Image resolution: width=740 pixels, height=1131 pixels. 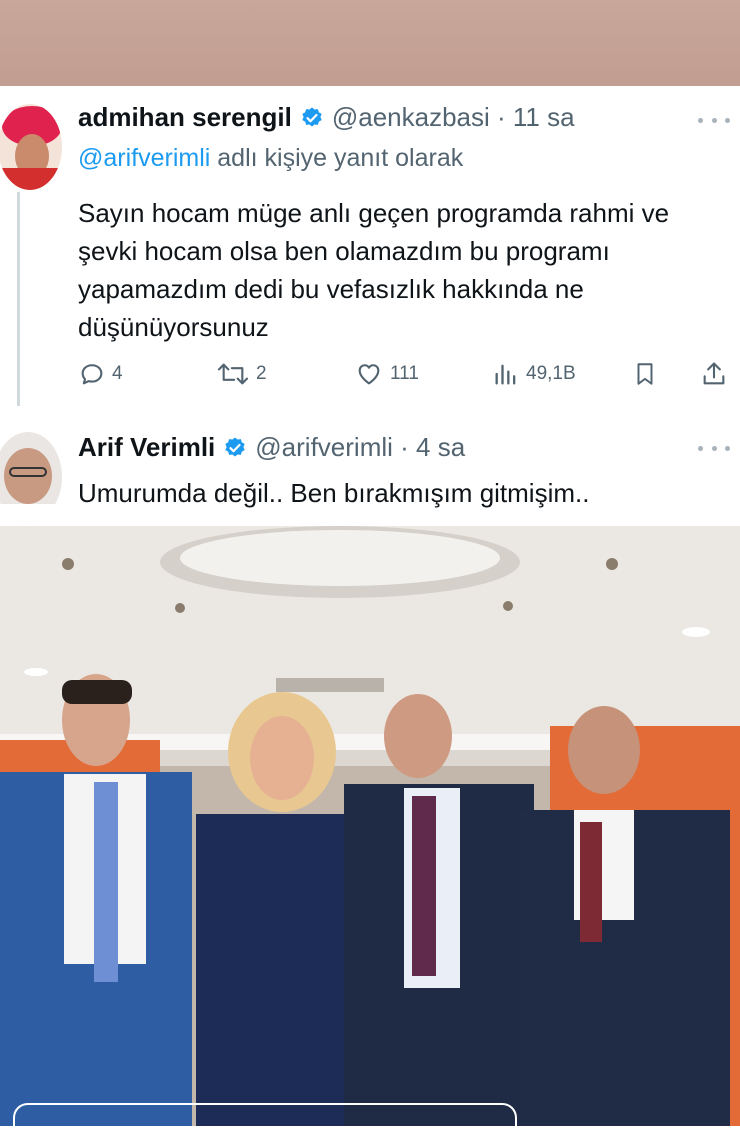 I want to click on tweet-actions: 4 2 111 49,1B, so click(x=403, y=375).